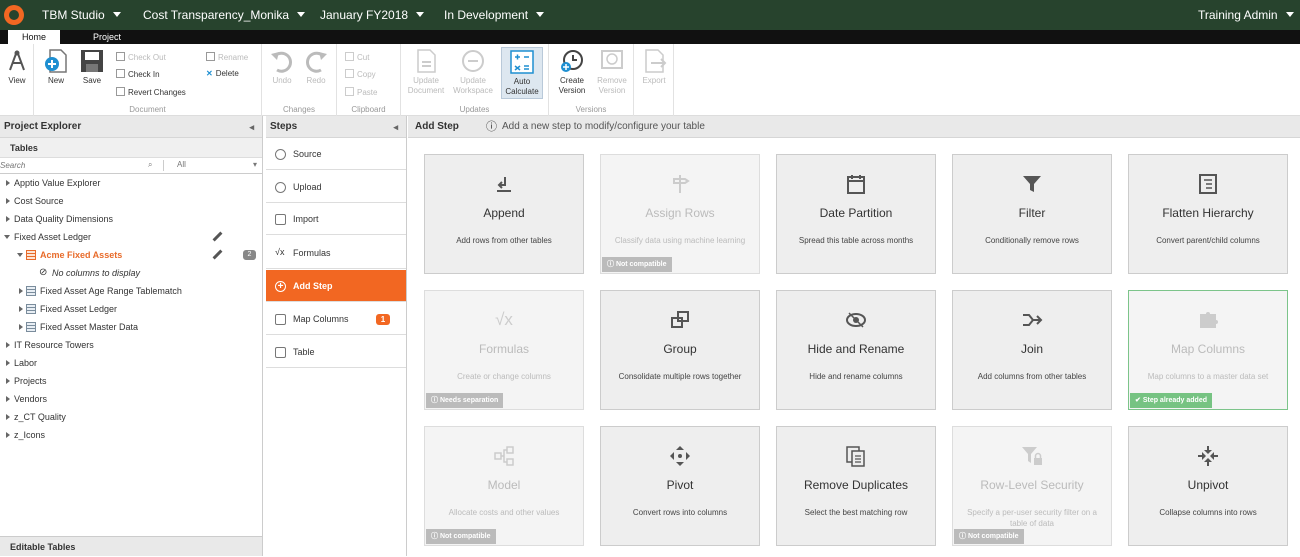  Describe the element at coordinates (680, 240) in the screenshot. I see `card-description: Classify data using machine learning` at that location.